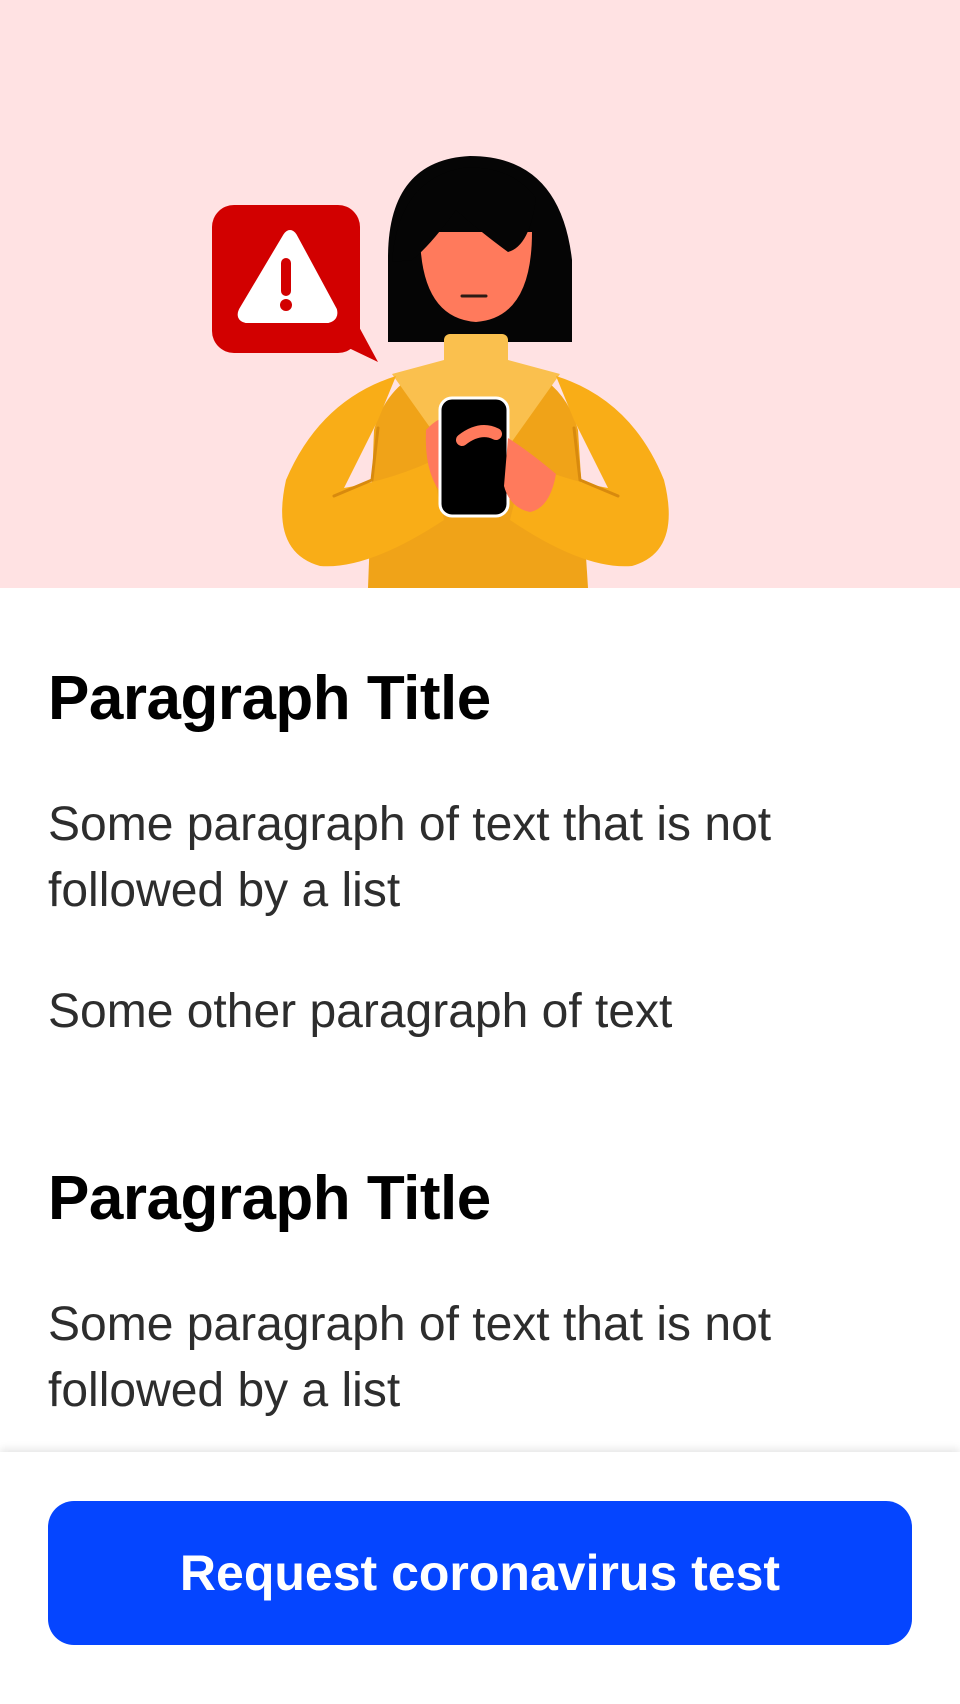 The image size is (960, 1704). What do you see at coordinates (480, 1573) in the screenshot?
I see `request-test-button: Request coronavirus test` at bounding box center [480, 1573].